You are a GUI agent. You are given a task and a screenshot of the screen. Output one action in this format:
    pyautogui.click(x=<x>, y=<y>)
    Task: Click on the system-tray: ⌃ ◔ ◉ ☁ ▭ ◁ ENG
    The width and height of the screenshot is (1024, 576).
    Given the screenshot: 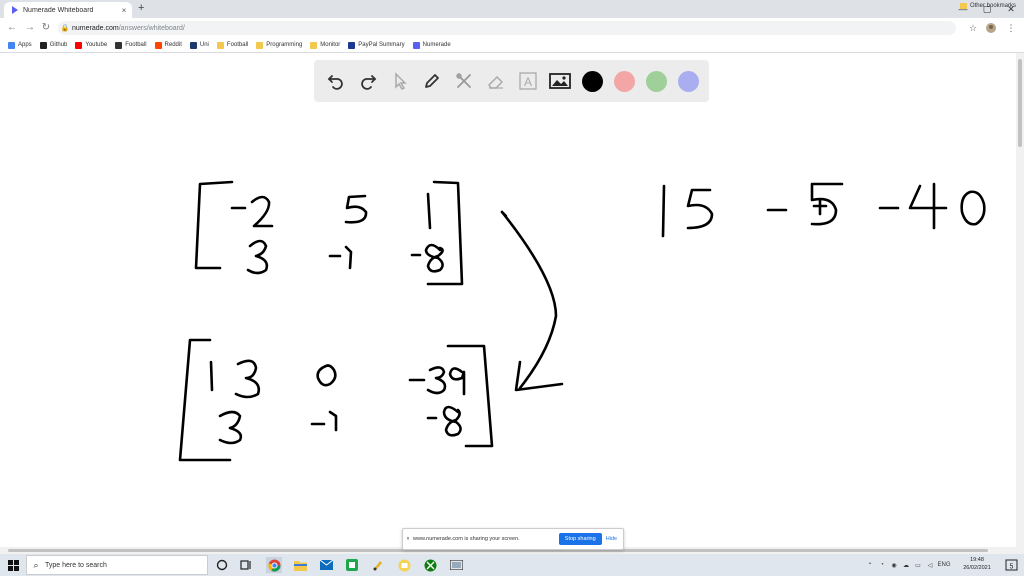 What is the action you would take?
    pyautogui.click(x=908, y=565)
    